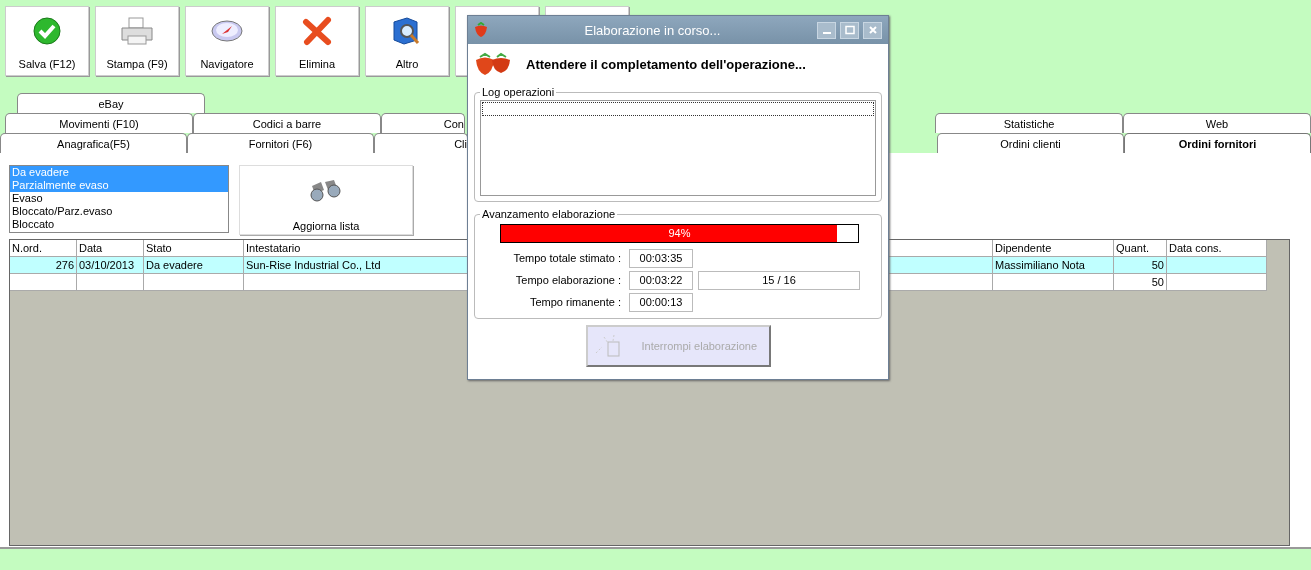 The height and width of the screenshot is (570, 1311). What do you see at coordinates (1140, 248) in the screenshot?
I see `column-header: Quant.` at bounding box center [1140, 248].